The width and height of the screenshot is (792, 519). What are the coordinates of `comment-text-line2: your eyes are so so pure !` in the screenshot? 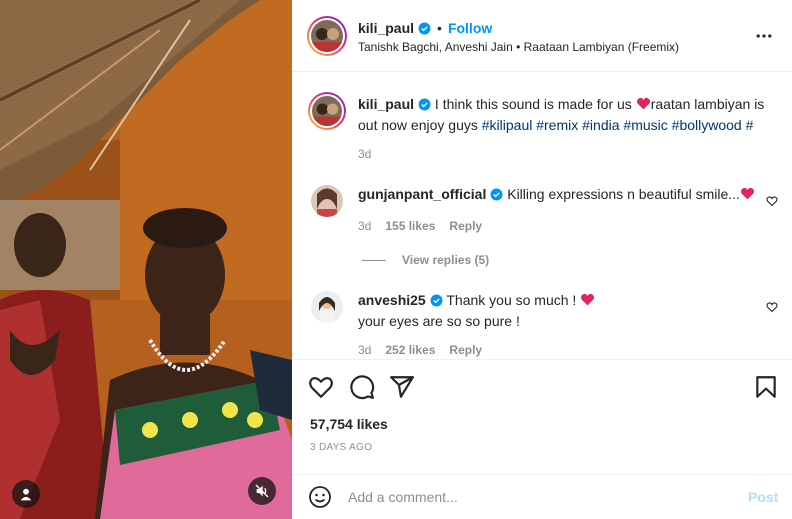 It's located at (439, 321).